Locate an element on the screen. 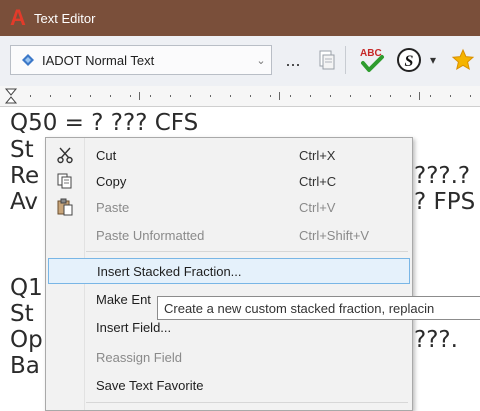 The height and width of the screenshot is (411, 480). text-style-dropdown: IADOT Normal Text ⌄ is located at coordinates (141, 60).